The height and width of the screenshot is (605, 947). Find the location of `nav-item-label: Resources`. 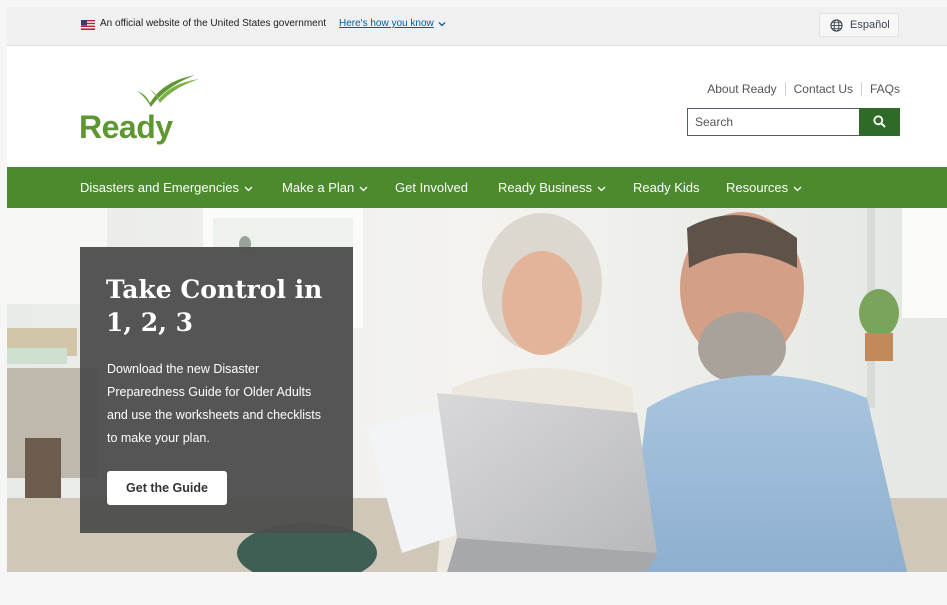

nav-item-label: Resources is located at coordinates (757, 187).